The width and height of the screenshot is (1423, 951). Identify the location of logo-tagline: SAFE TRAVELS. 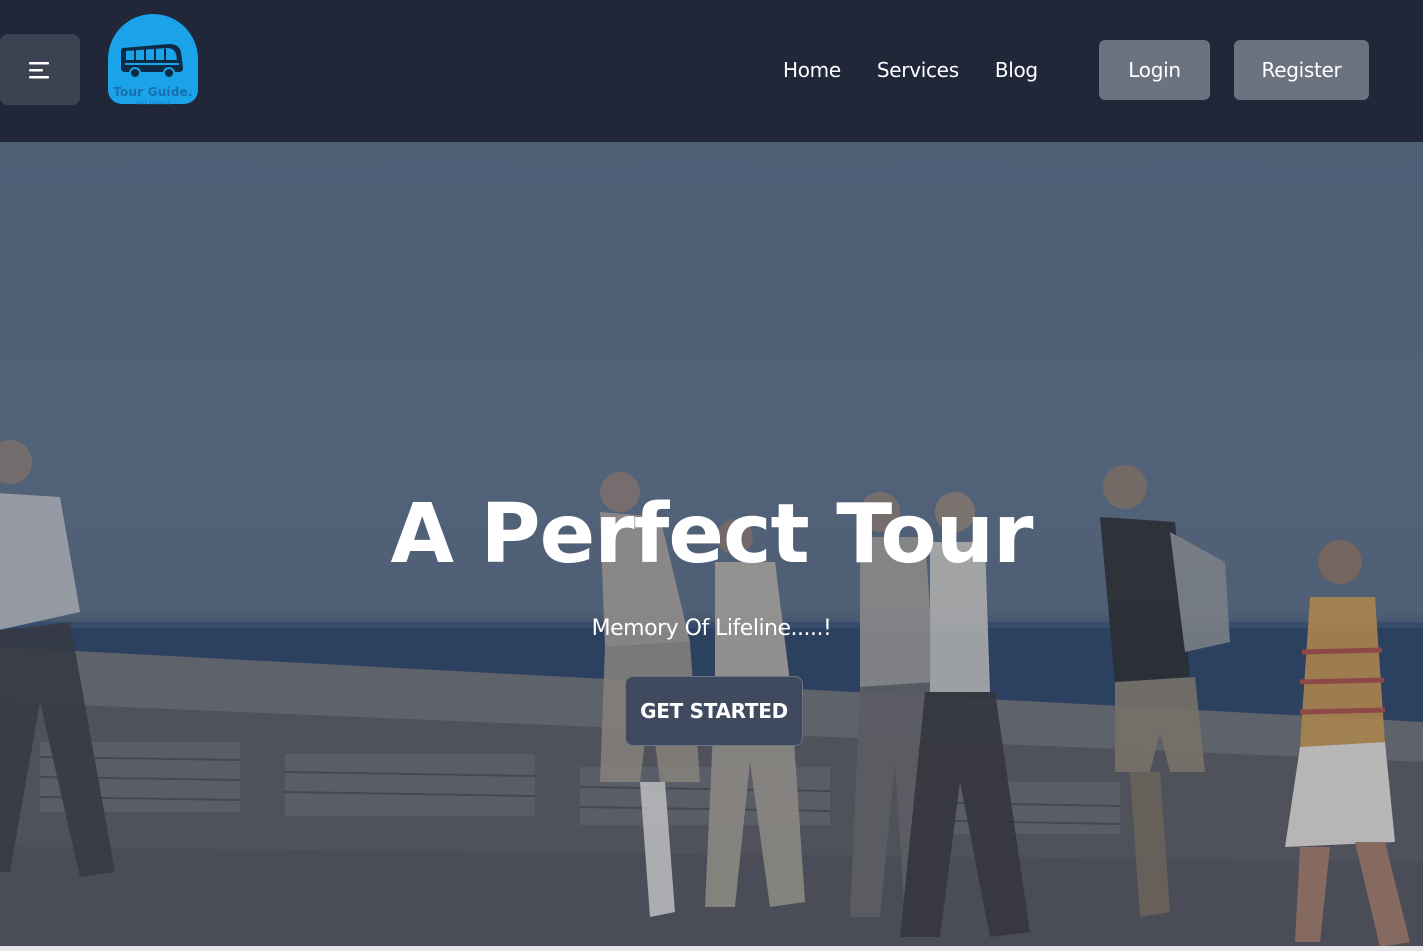
(153, 103).